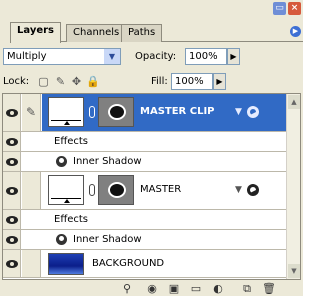 This screenshot has height=296, width=320. I want to click on lock-paint-icon: ✎, so click(60, 81).